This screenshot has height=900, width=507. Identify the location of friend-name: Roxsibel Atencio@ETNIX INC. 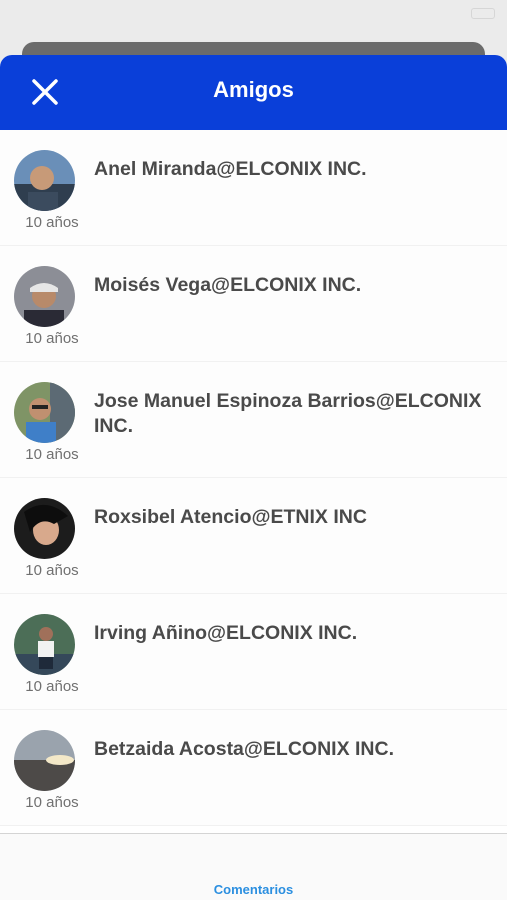
(296, 517).